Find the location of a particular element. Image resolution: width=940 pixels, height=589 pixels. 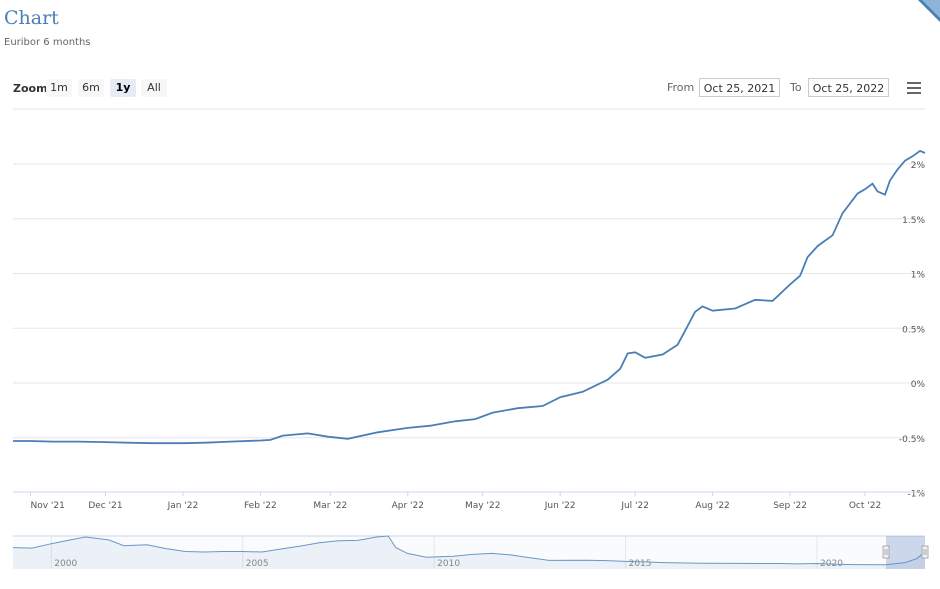

y-tick-label: 1% is located at coordinates (918, 276).